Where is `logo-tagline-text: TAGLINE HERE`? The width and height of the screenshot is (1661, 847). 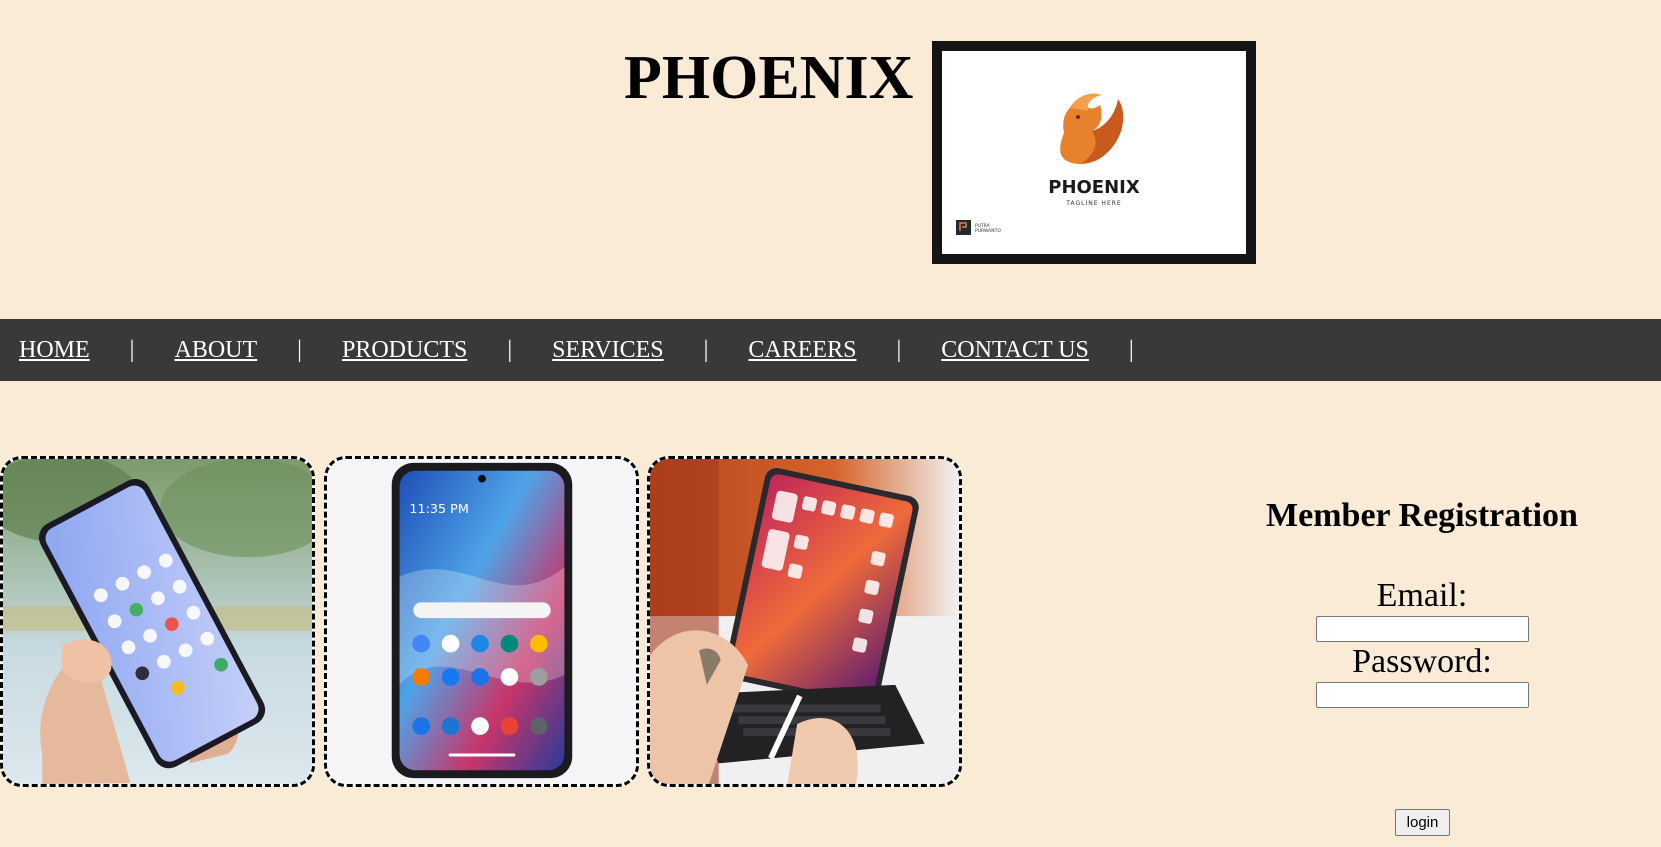
logo-tagline-text: TAGLINE HERE is located at coordinates (1093, 203).